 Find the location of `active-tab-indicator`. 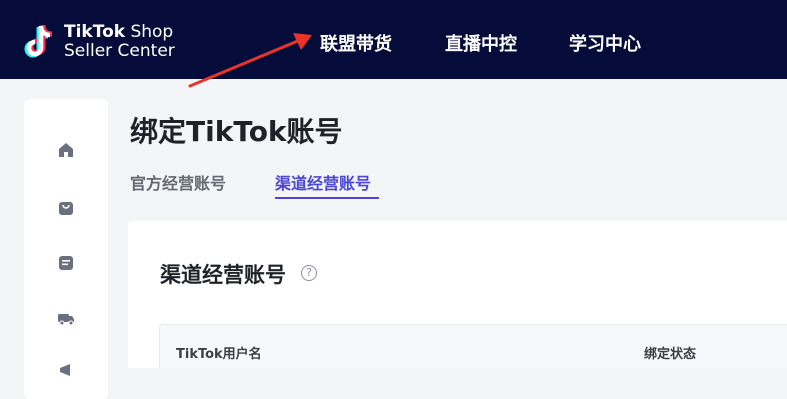

active-tab-indicator is located at coordinates (327, 198).